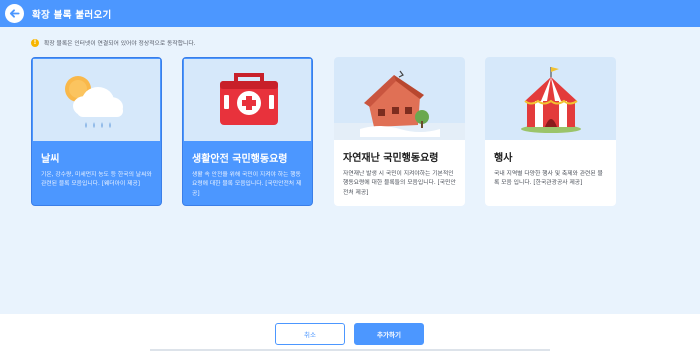 The height and width of the screenshot is (351, 700). Describe the element at coordinates (120, 44) in the screenshot. I see `notice-text: 확장 블록은 인터넷이 연결되어 있어야 정상적으로 동작합니다.` at that location.